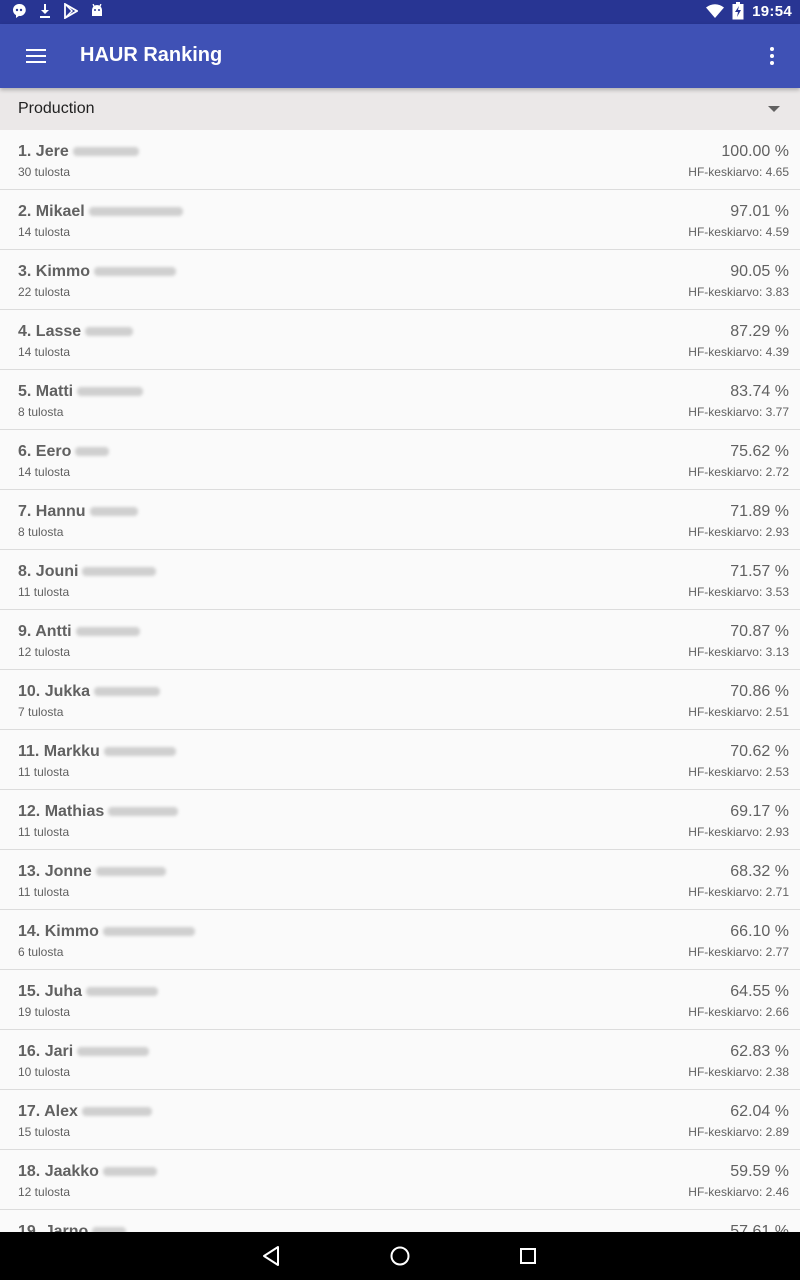 The height and width of the screenshot is (1280, 800). What do you see at coordinates (738, 952) in the screenshot?
I see `hit-factor-average: HF-keskiarvo: 2.77` at bounding box center [738, 952].